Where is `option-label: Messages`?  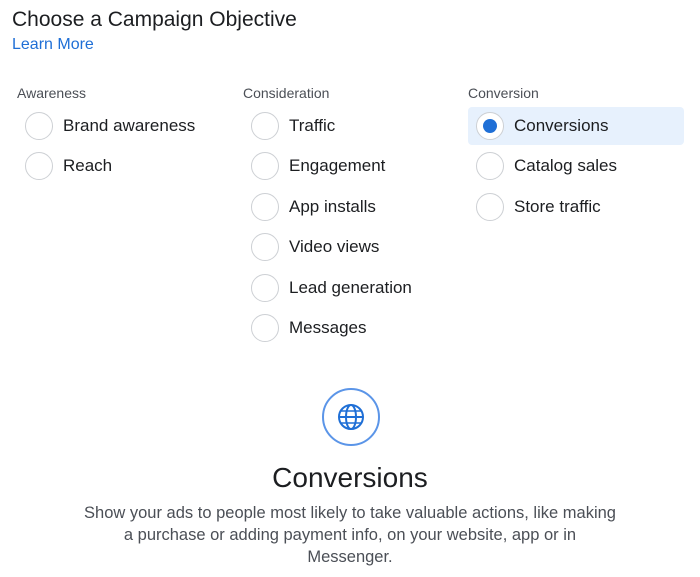 option-label: Messages is located at coordinates (328, 327).